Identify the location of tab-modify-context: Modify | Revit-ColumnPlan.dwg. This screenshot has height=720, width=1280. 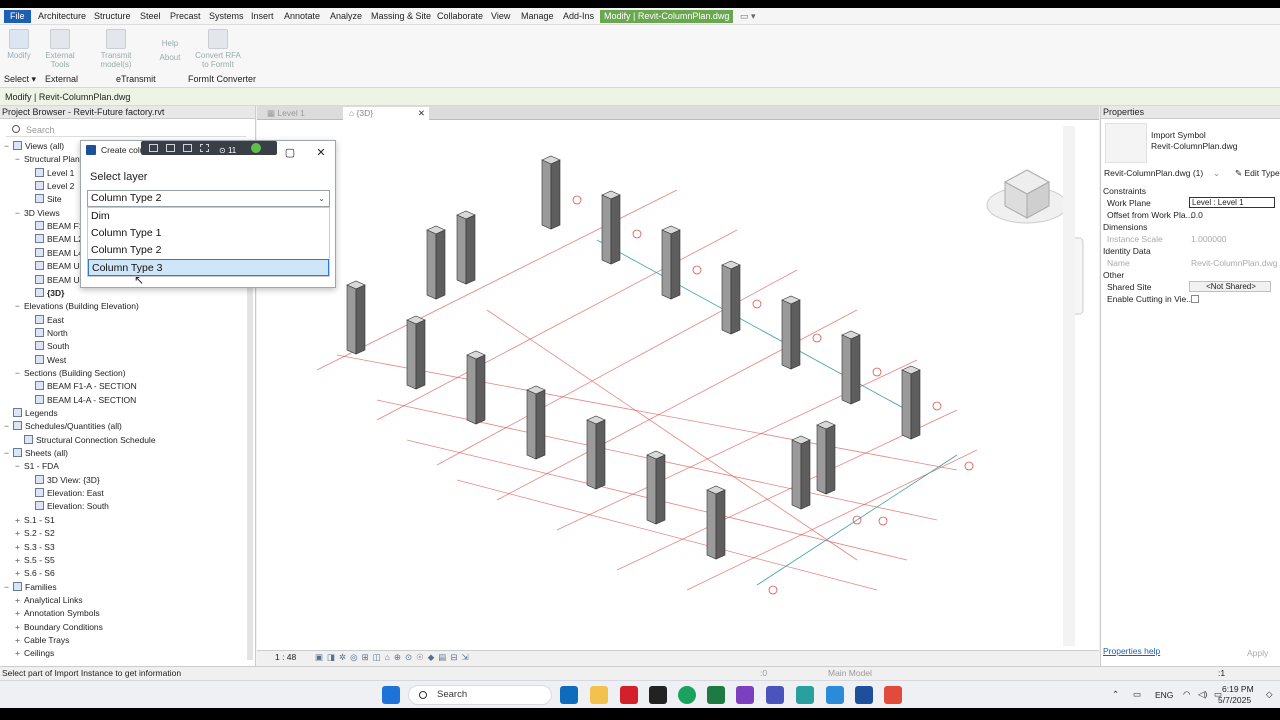
(667, 16).